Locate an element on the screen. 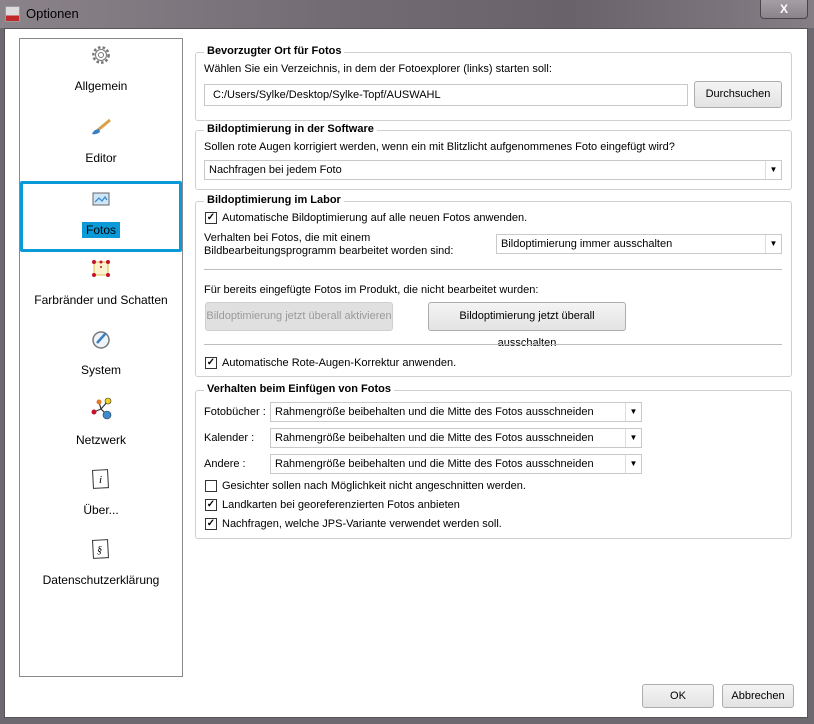 Image resolution: width=814 pixels, height=724 pixels. brush-icon is located at coordinates (101, 127).